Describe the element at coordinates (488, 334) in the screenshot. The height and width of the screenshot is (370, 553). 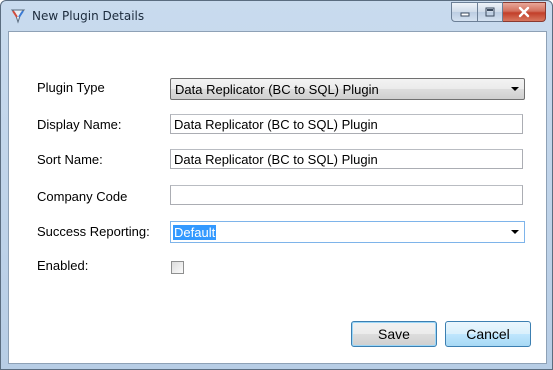
I see `cancel-button: Cancel` at that location.